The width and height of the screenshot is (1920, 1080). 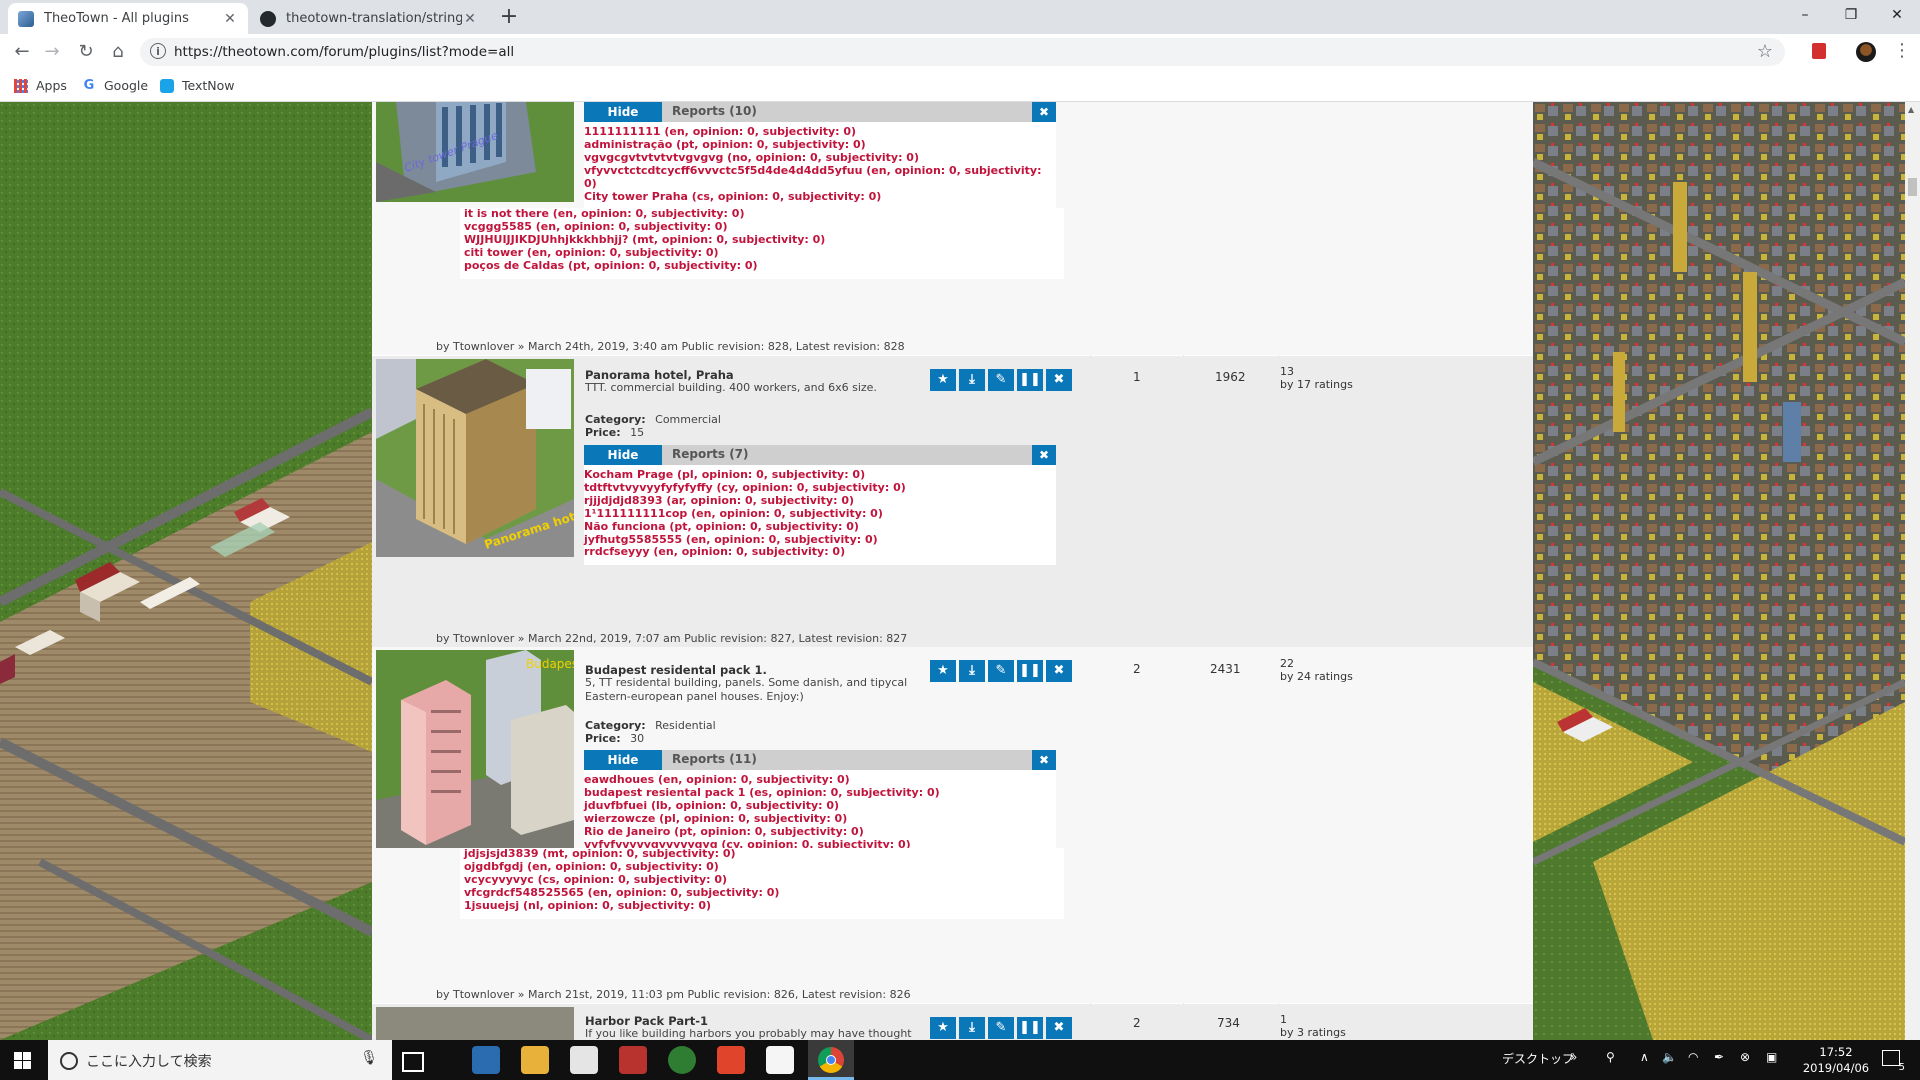 What do you see at coordinates (1644, 1057) in the screenshot?
I see `tray-up-arrow-icon: ∧` at bounding box center [1644, 1057].